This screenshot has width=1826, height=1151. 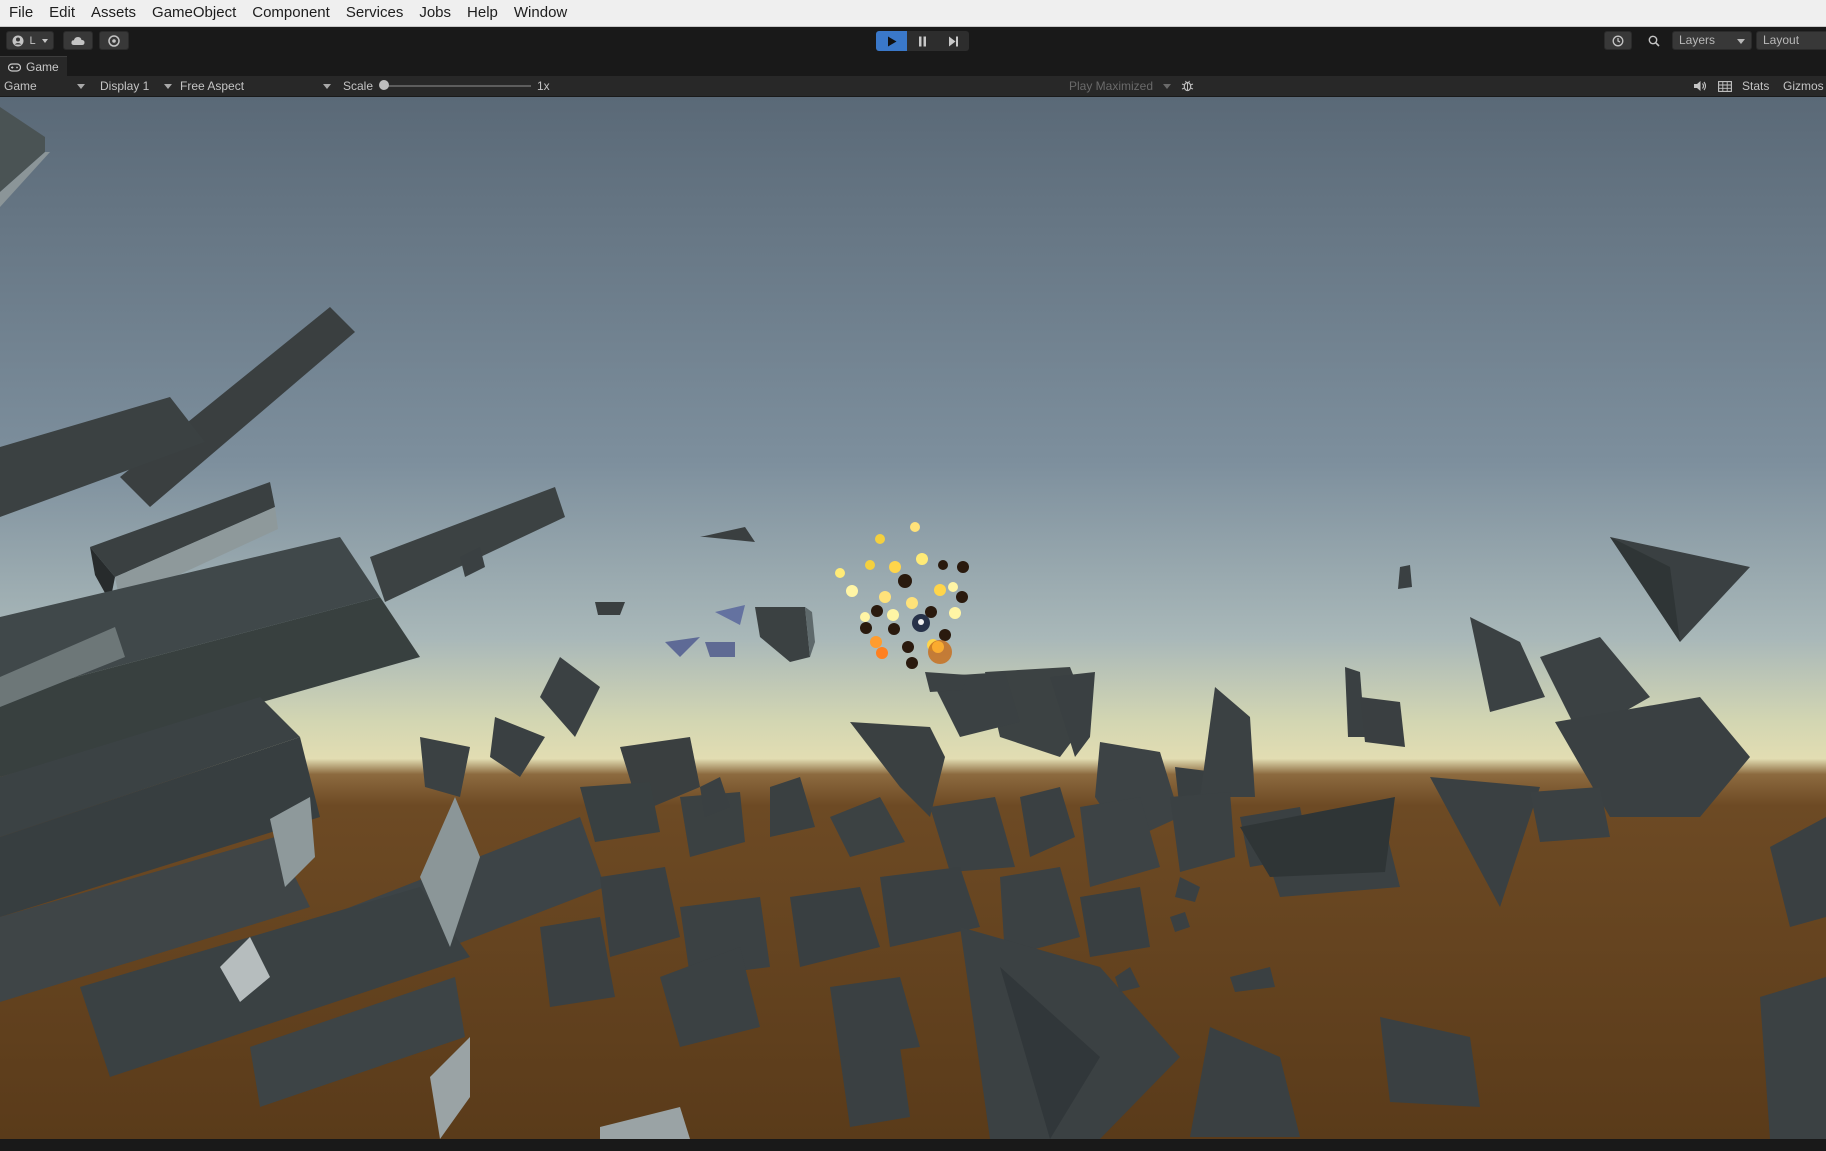 What do you see at coordinates (1111, 86) in the screenshot?
I see `play-mode-value: Play Maximized` at bounding box center [1111, 86].